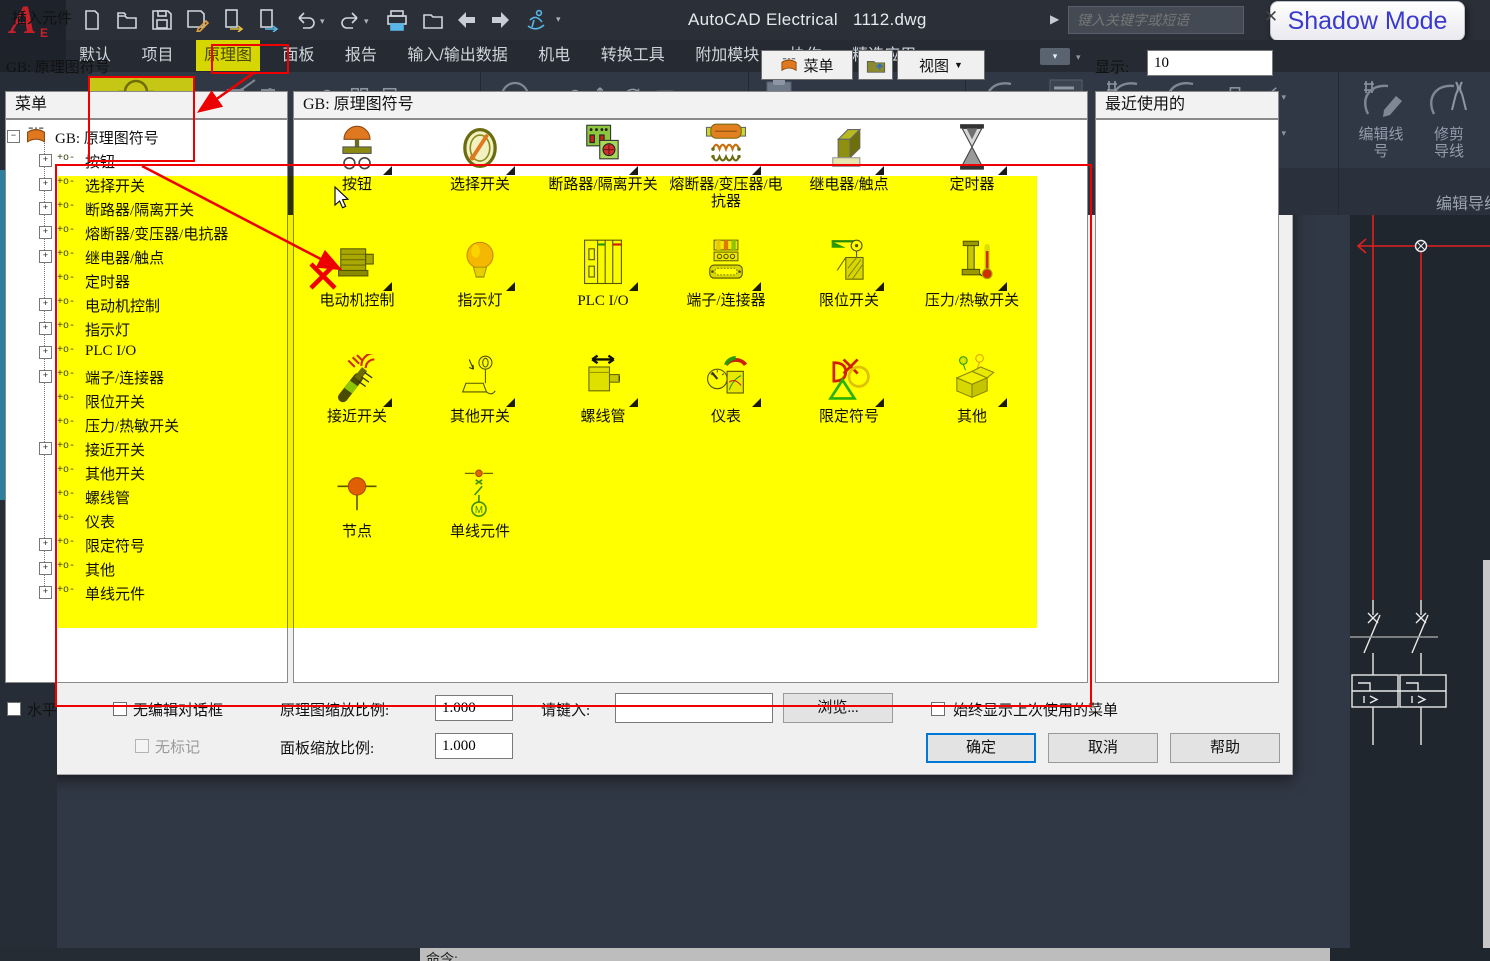  Describe the element at coordinates (457, 55) in the screenshot. I see `tab-import-export: 输入/输出数据` at that location.